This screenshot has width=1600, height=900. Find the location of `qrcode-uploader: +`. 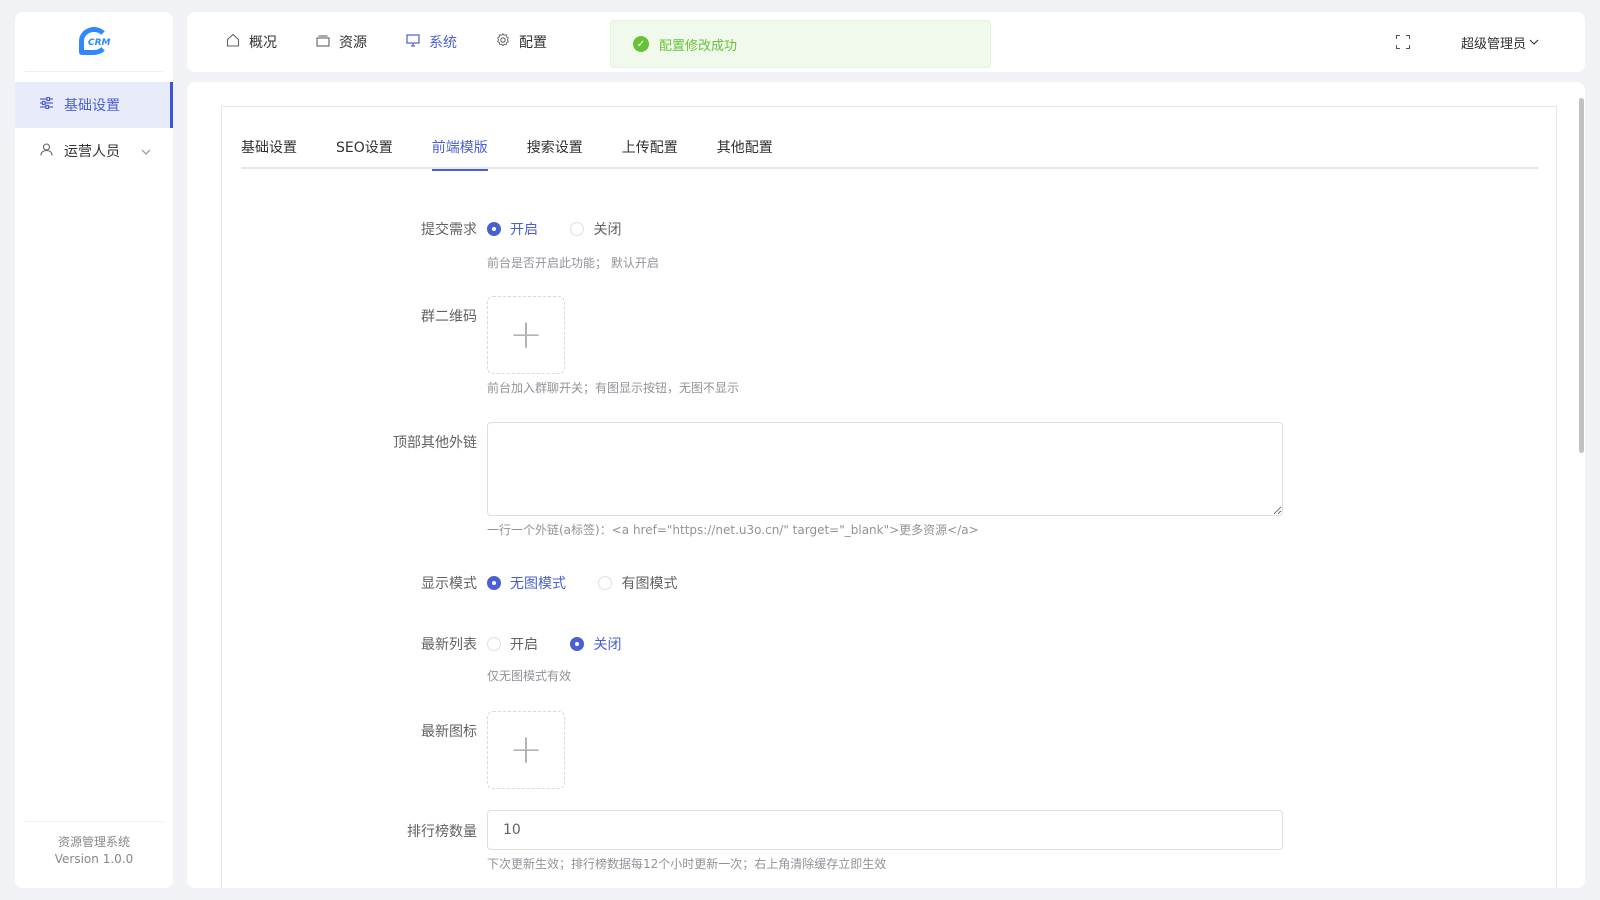

qrcode-uploader: + is located at coordinates (526, 335).